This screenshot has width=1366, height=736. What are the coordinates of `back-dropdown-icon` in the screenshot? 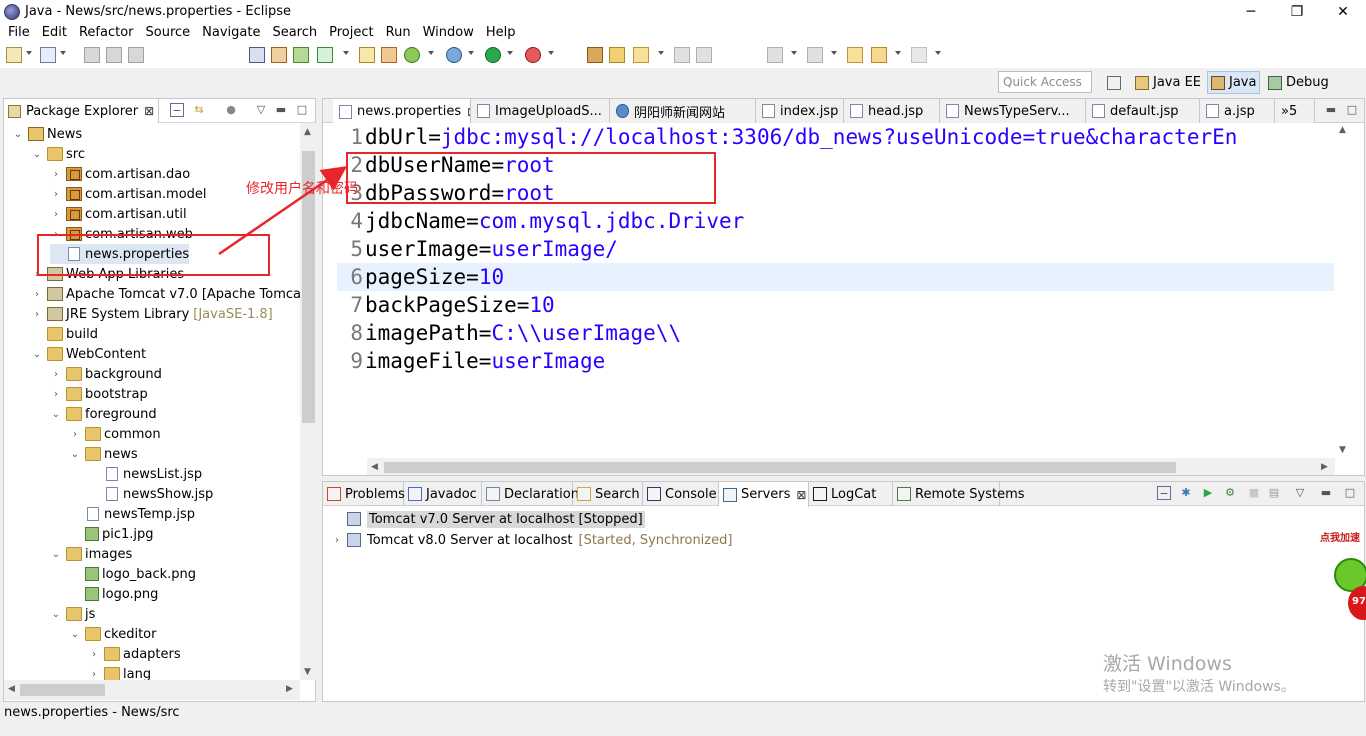 It's located at (898, 53).